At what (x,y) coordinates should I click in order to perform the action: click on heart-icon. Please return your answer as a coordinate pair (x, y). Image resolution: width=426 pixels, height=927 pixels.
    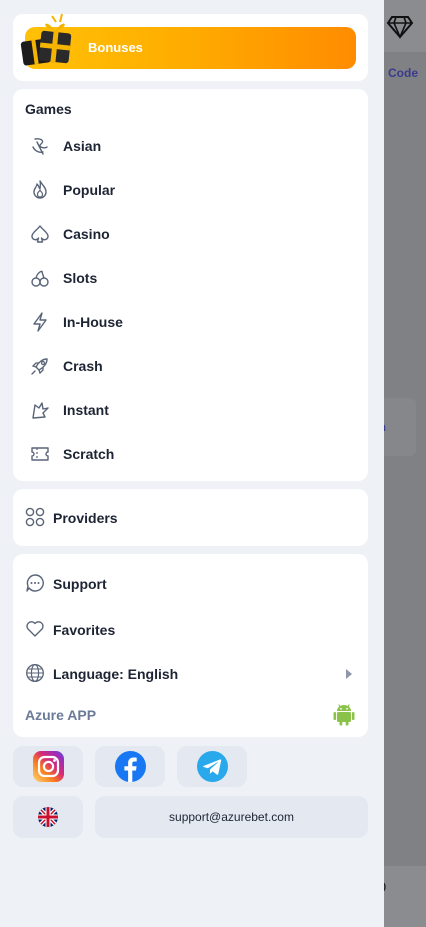
    Looking at the image, I should click on (35, 629).